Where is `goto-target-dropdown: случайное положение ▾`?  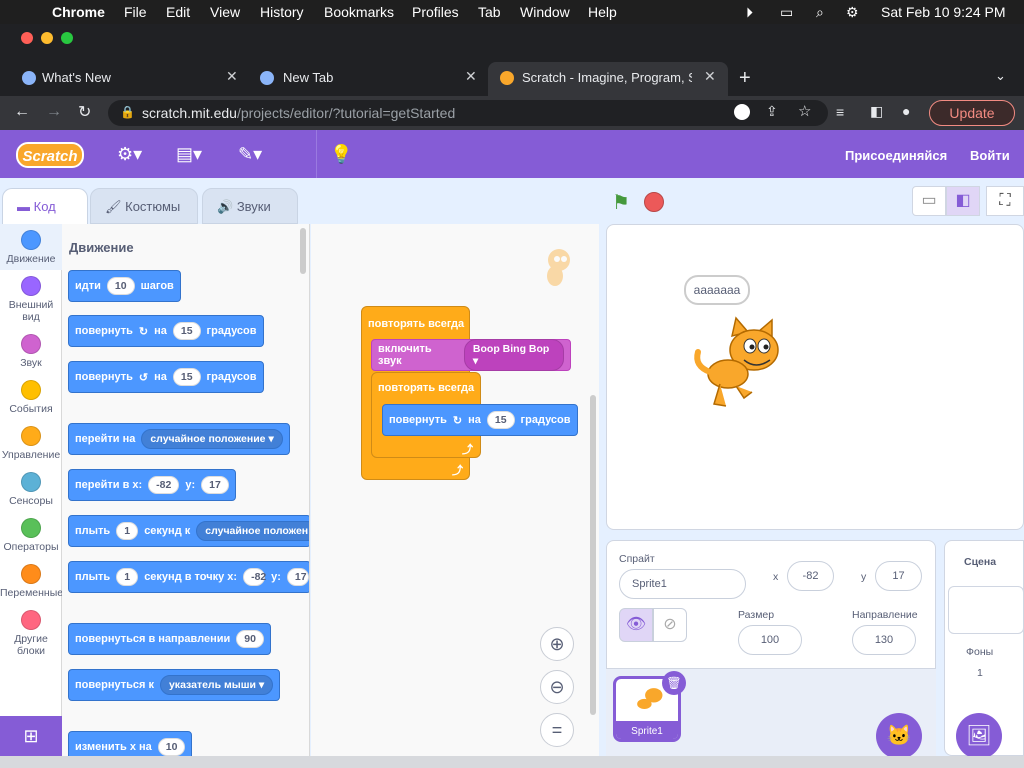 goto-target-dropdown: случайное положение ▾ is located at coordinates (212, 439).